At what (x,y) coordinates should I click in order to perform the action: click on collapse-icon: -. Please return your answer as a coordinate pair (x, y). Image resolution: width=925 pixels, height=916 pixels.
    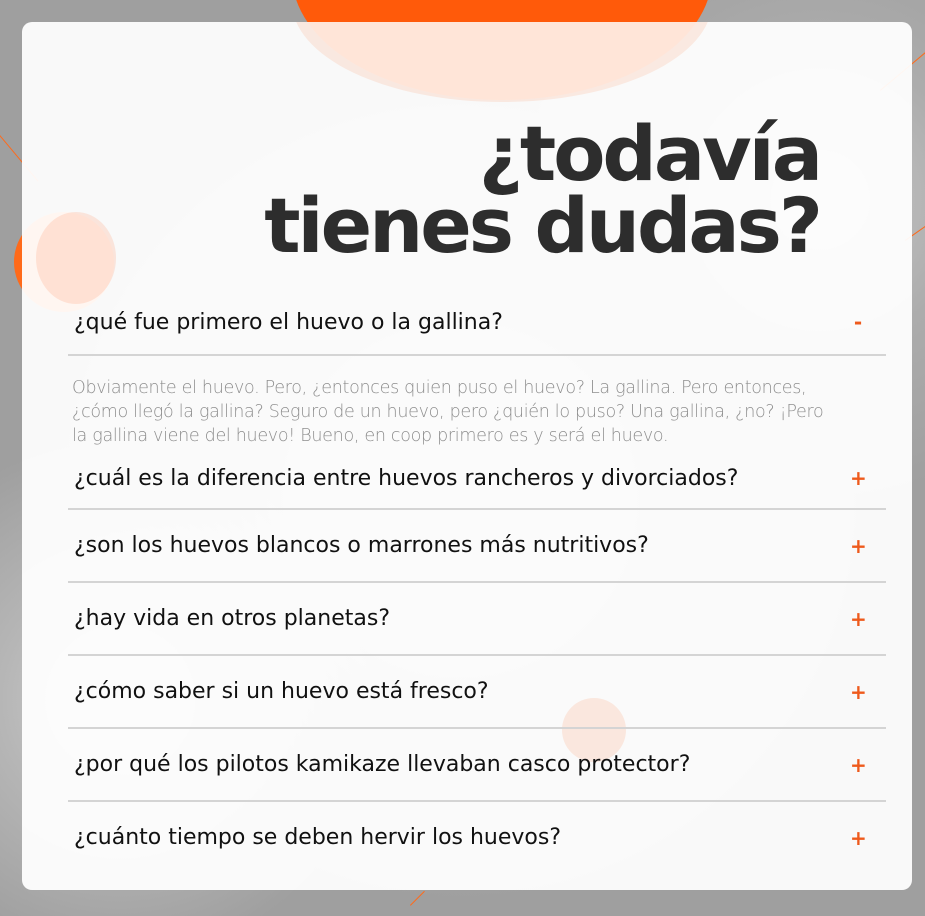
    Looking at the image, I should click on (858, 322).